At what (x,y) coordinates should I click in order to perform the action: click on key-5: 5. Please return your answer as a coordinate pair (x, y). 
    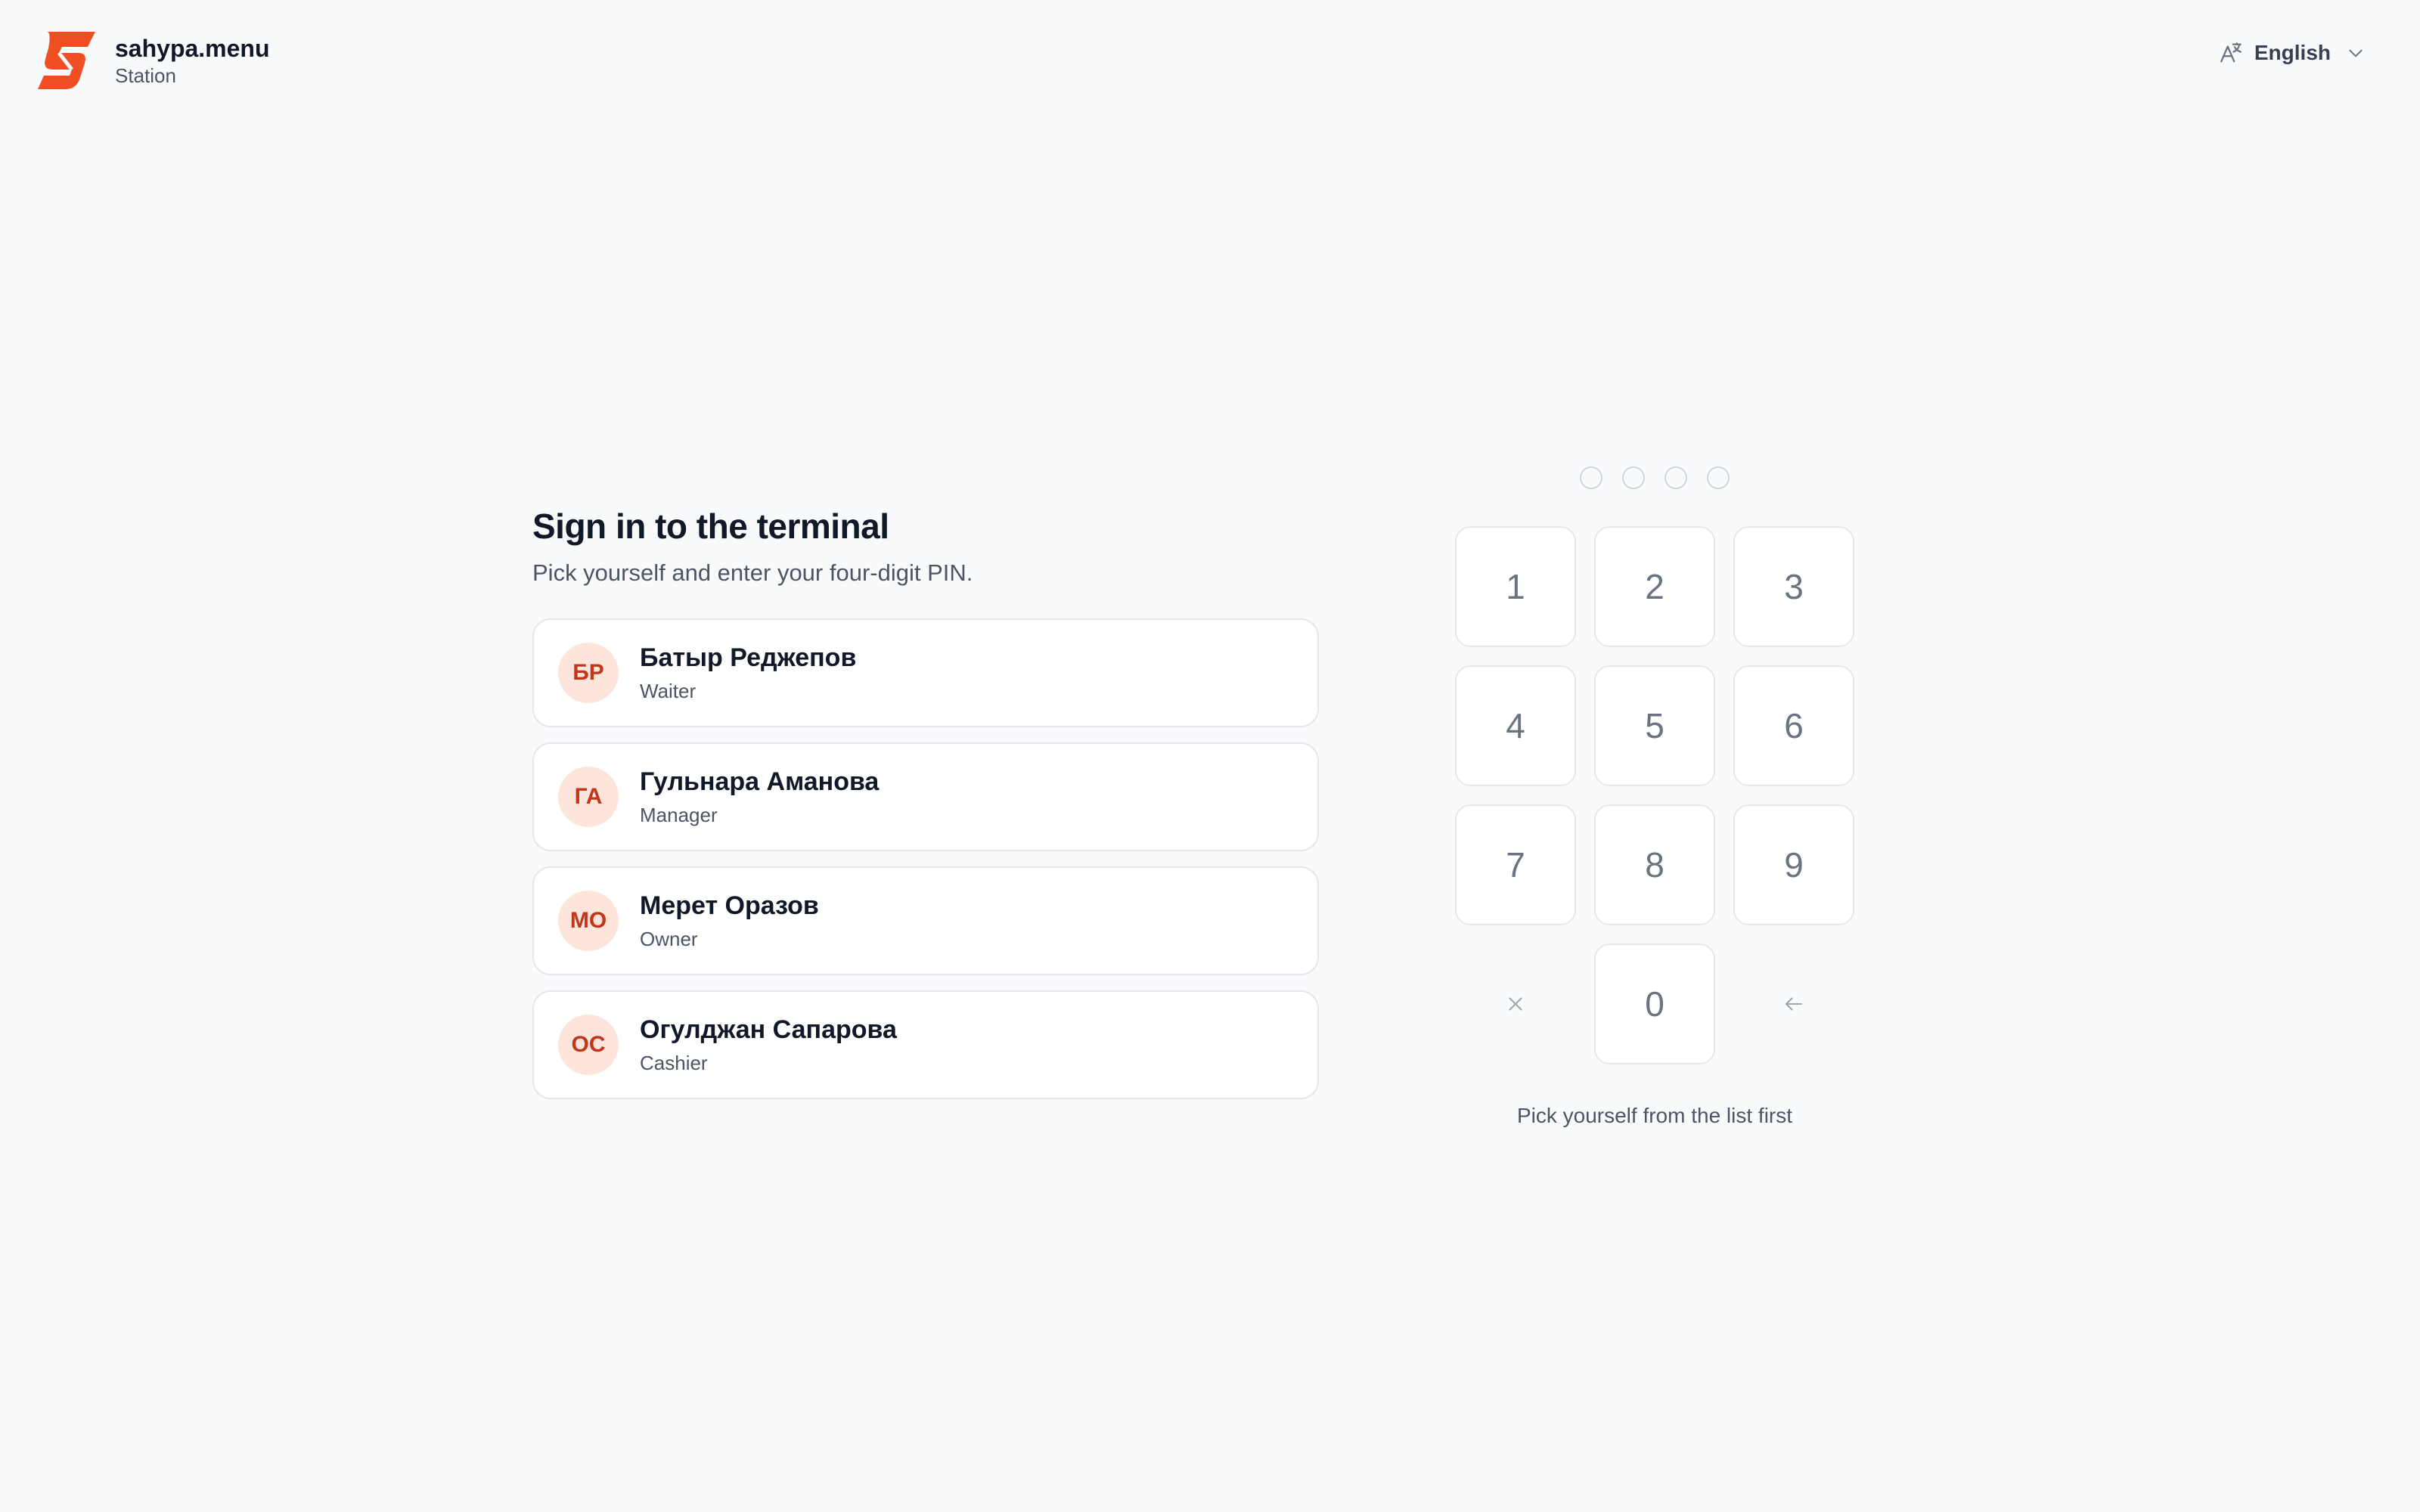
    Looking at the image, I should click on (1654, 725).